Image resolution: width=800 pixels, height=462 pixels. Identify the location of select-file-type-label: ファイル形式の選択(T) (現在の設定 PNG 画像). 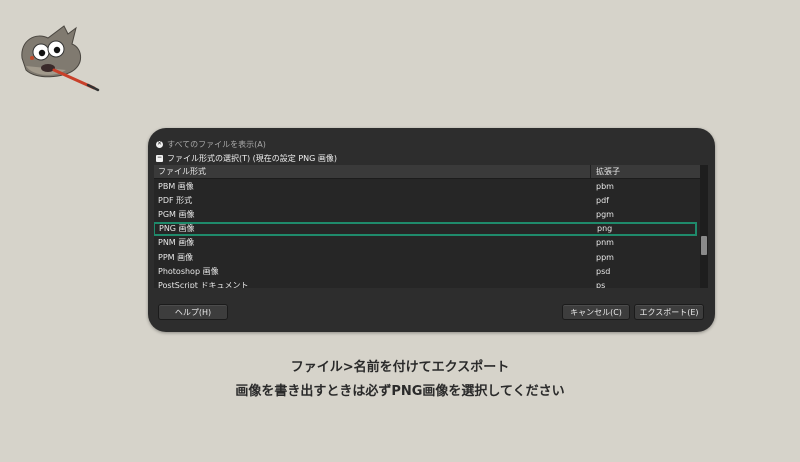
(252, 158).